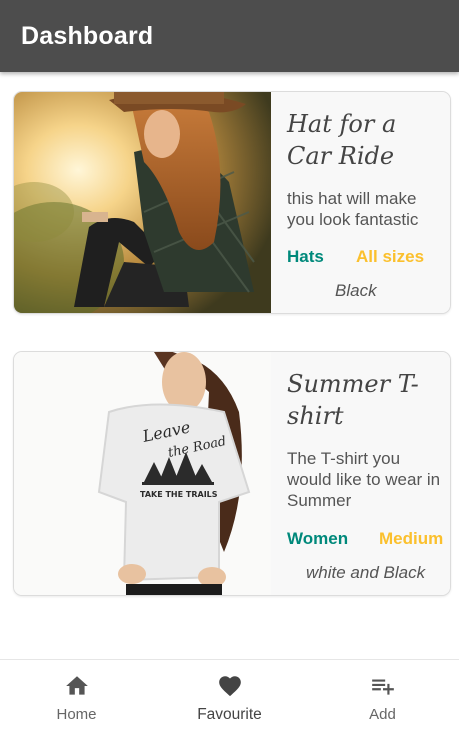  I want to click on product-size: Medium, so click(411, 538).